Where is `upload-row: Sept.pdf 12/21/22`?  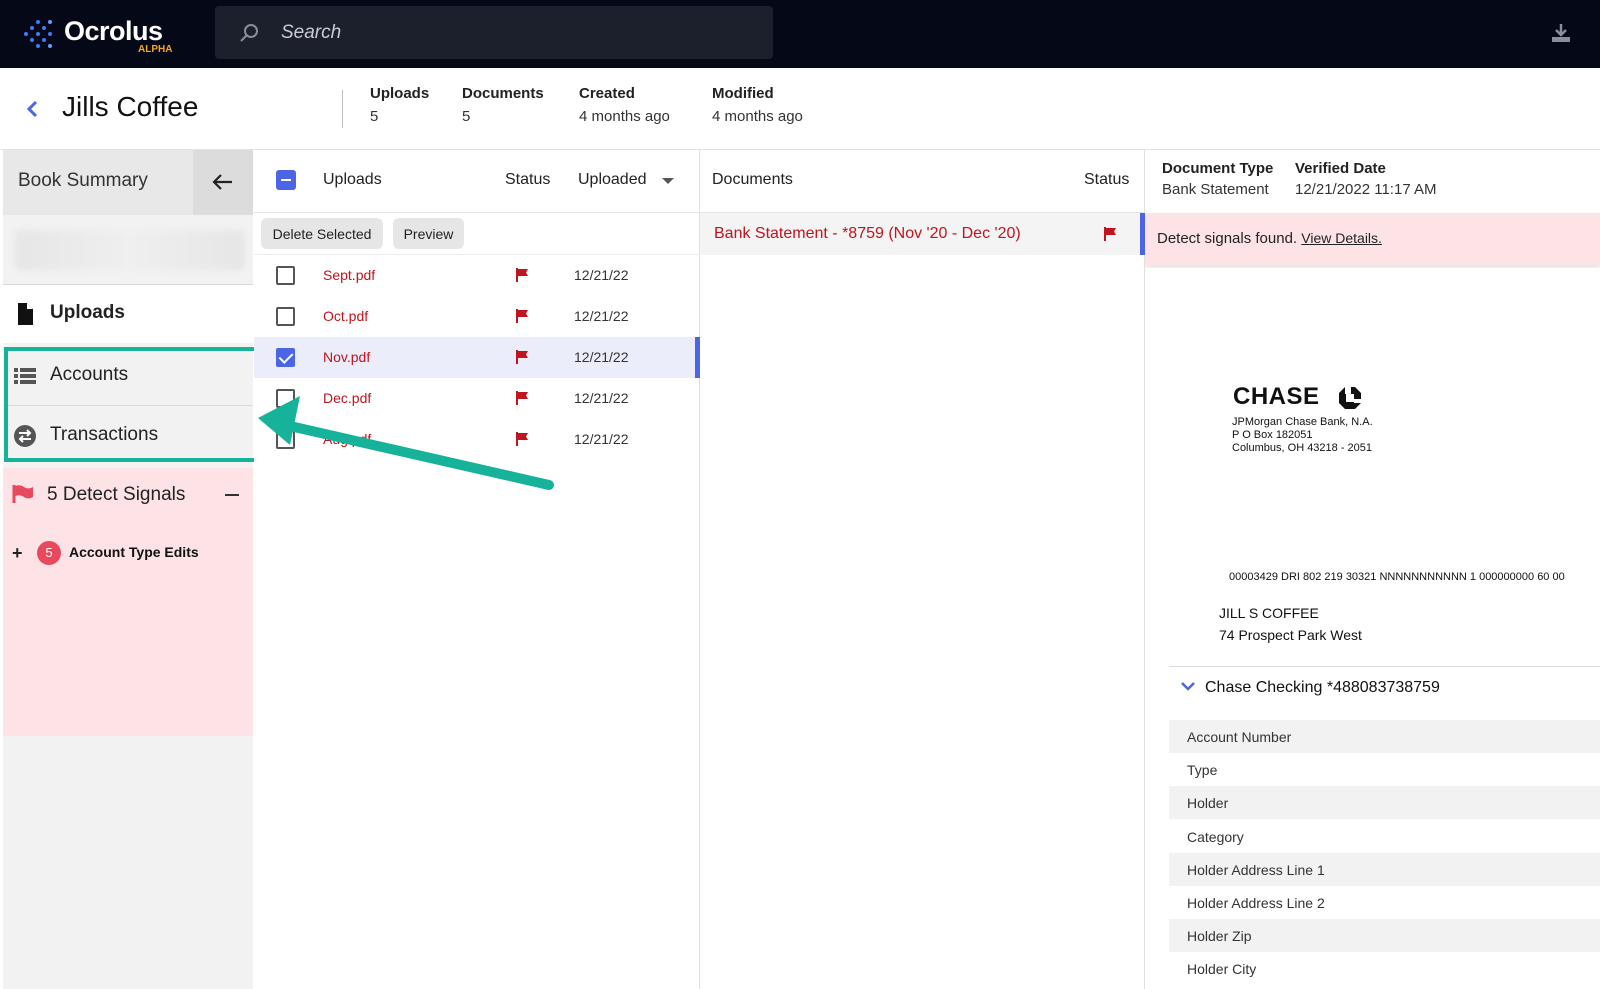
upload-row: Sept.pdf 12/21/22 is located at coordinates (477, 275).